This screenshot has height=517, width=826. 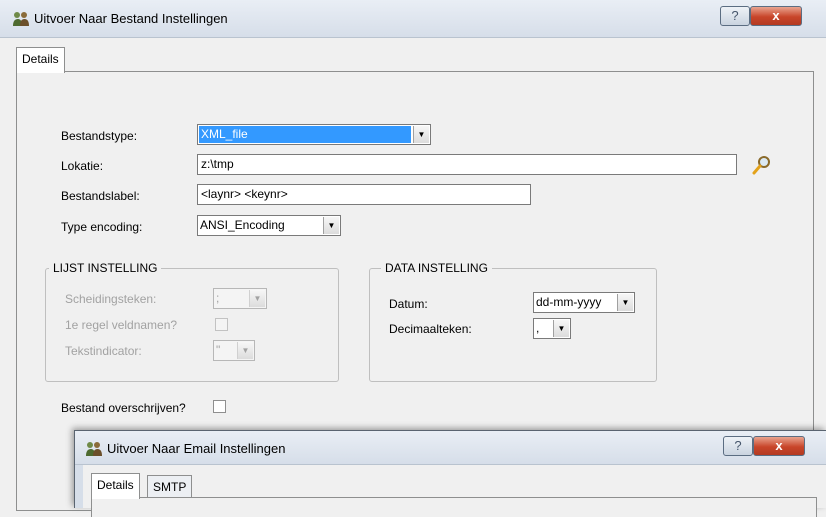 What do you see at coordinates (221, 324) in the screenshot?
I see `veldnamen-checkbox` at bounding box center [221, 324].